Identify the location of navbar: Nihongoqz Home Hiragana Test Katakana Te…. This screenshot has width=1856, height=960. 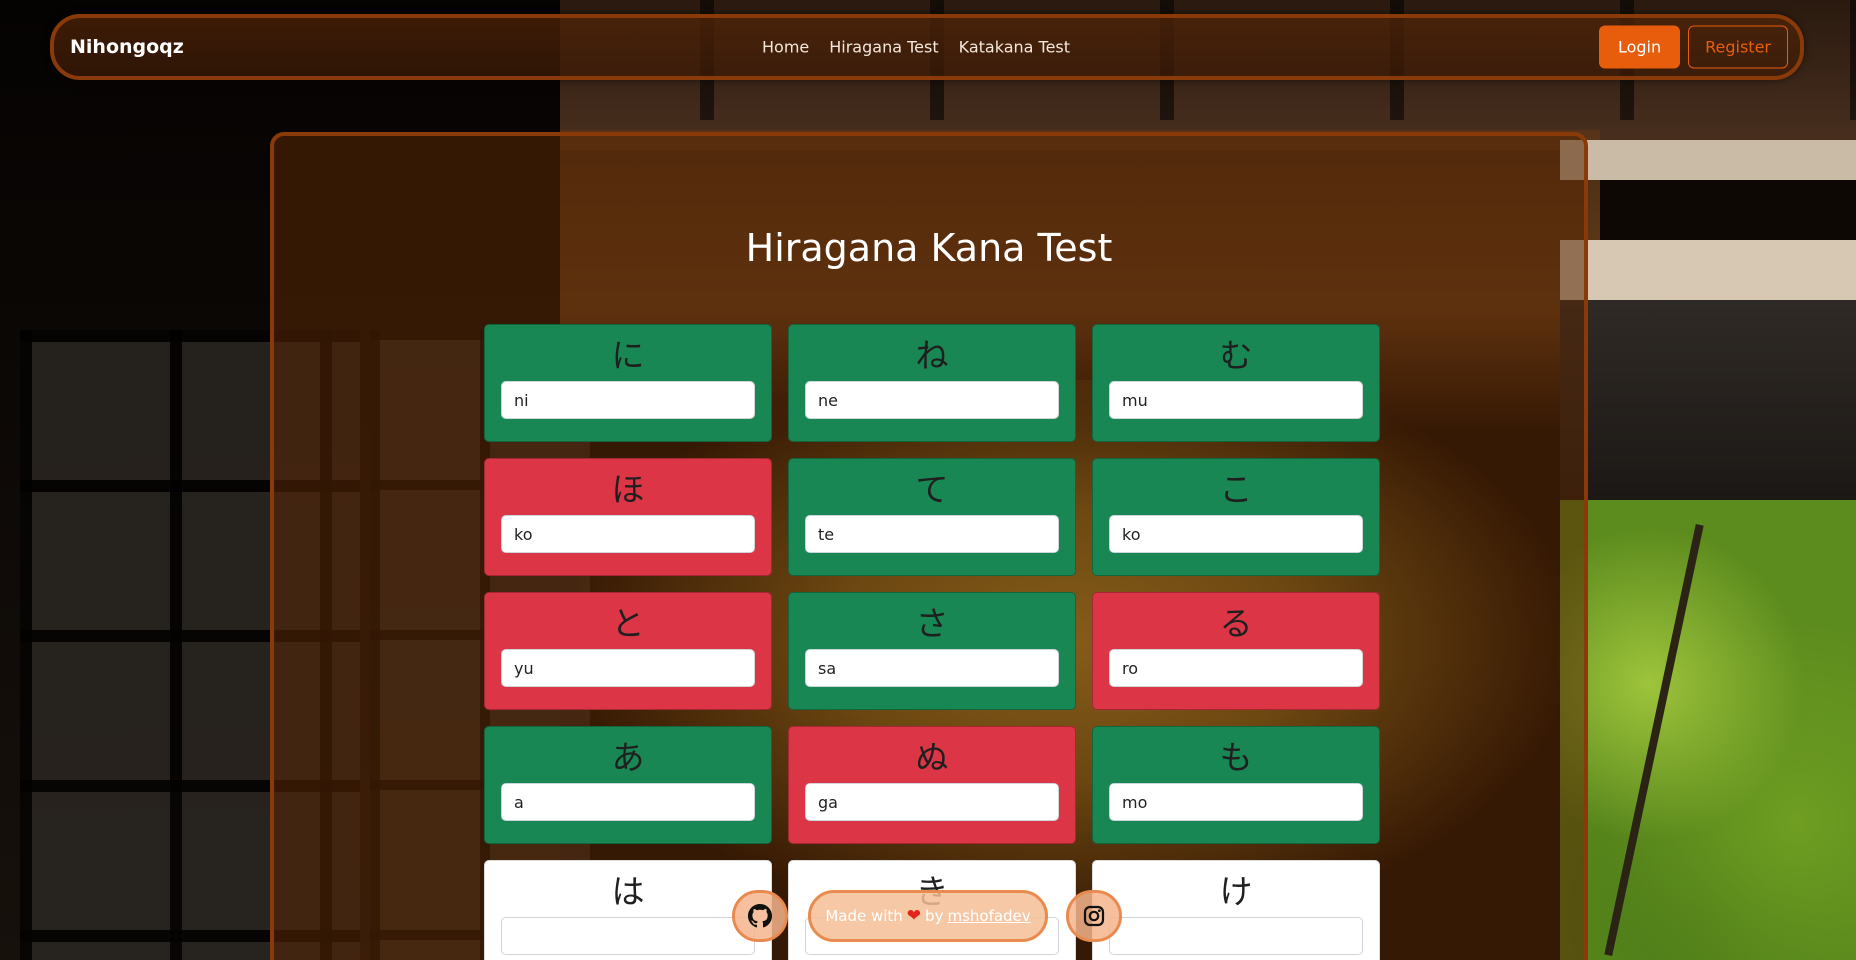
(927, 47).